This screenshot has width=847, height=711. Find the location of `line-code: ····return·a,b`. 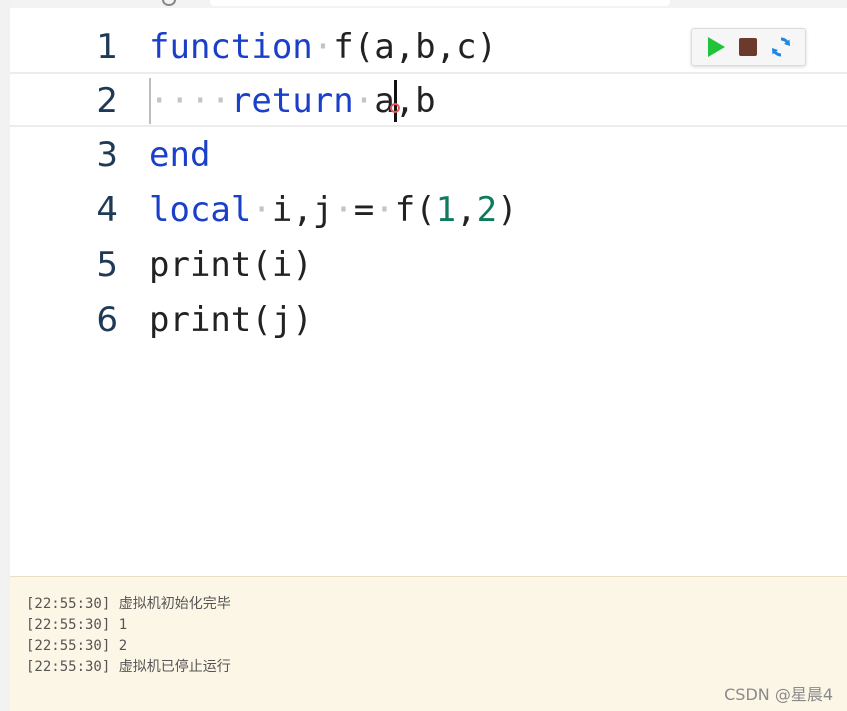

line-code: ····return·a,b is located at coordinates (292, 101).